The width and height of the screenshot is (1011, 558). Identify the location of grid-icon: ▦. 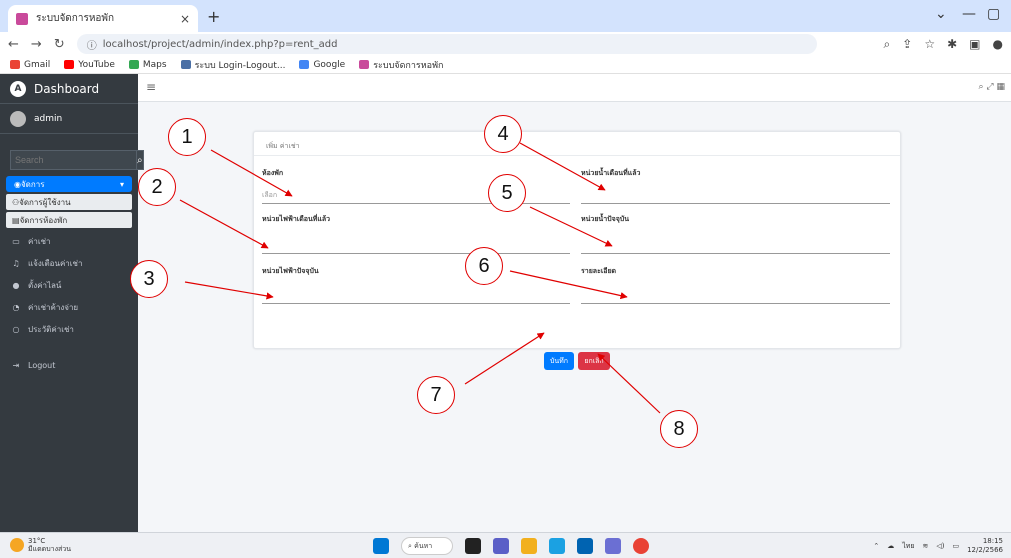
(1000, 87).